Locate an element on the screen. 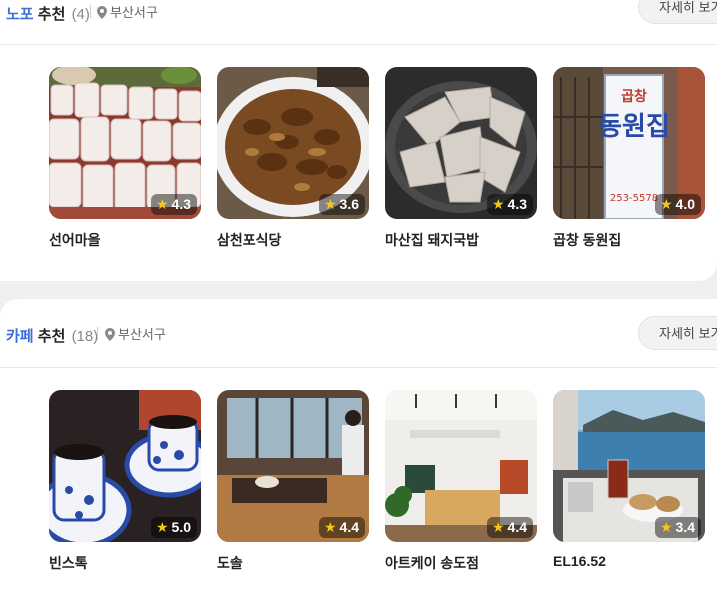  rating-badge: ★ 5.0 is located at coordinates (173, 527).